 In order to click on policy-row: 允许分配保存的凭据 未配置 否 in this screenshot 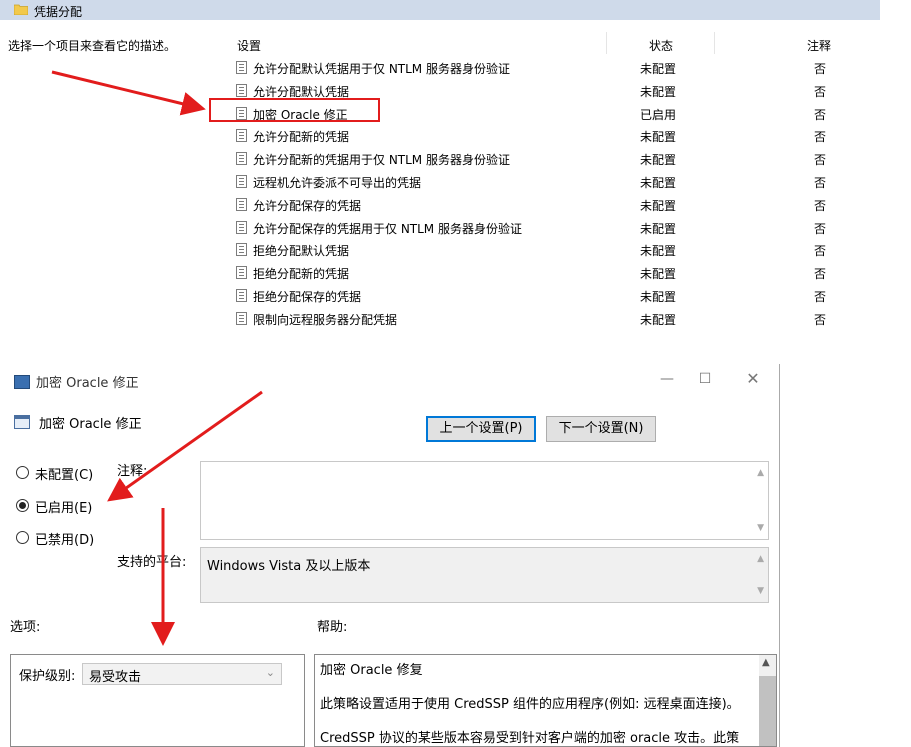, I will do `click(554, 205)`.